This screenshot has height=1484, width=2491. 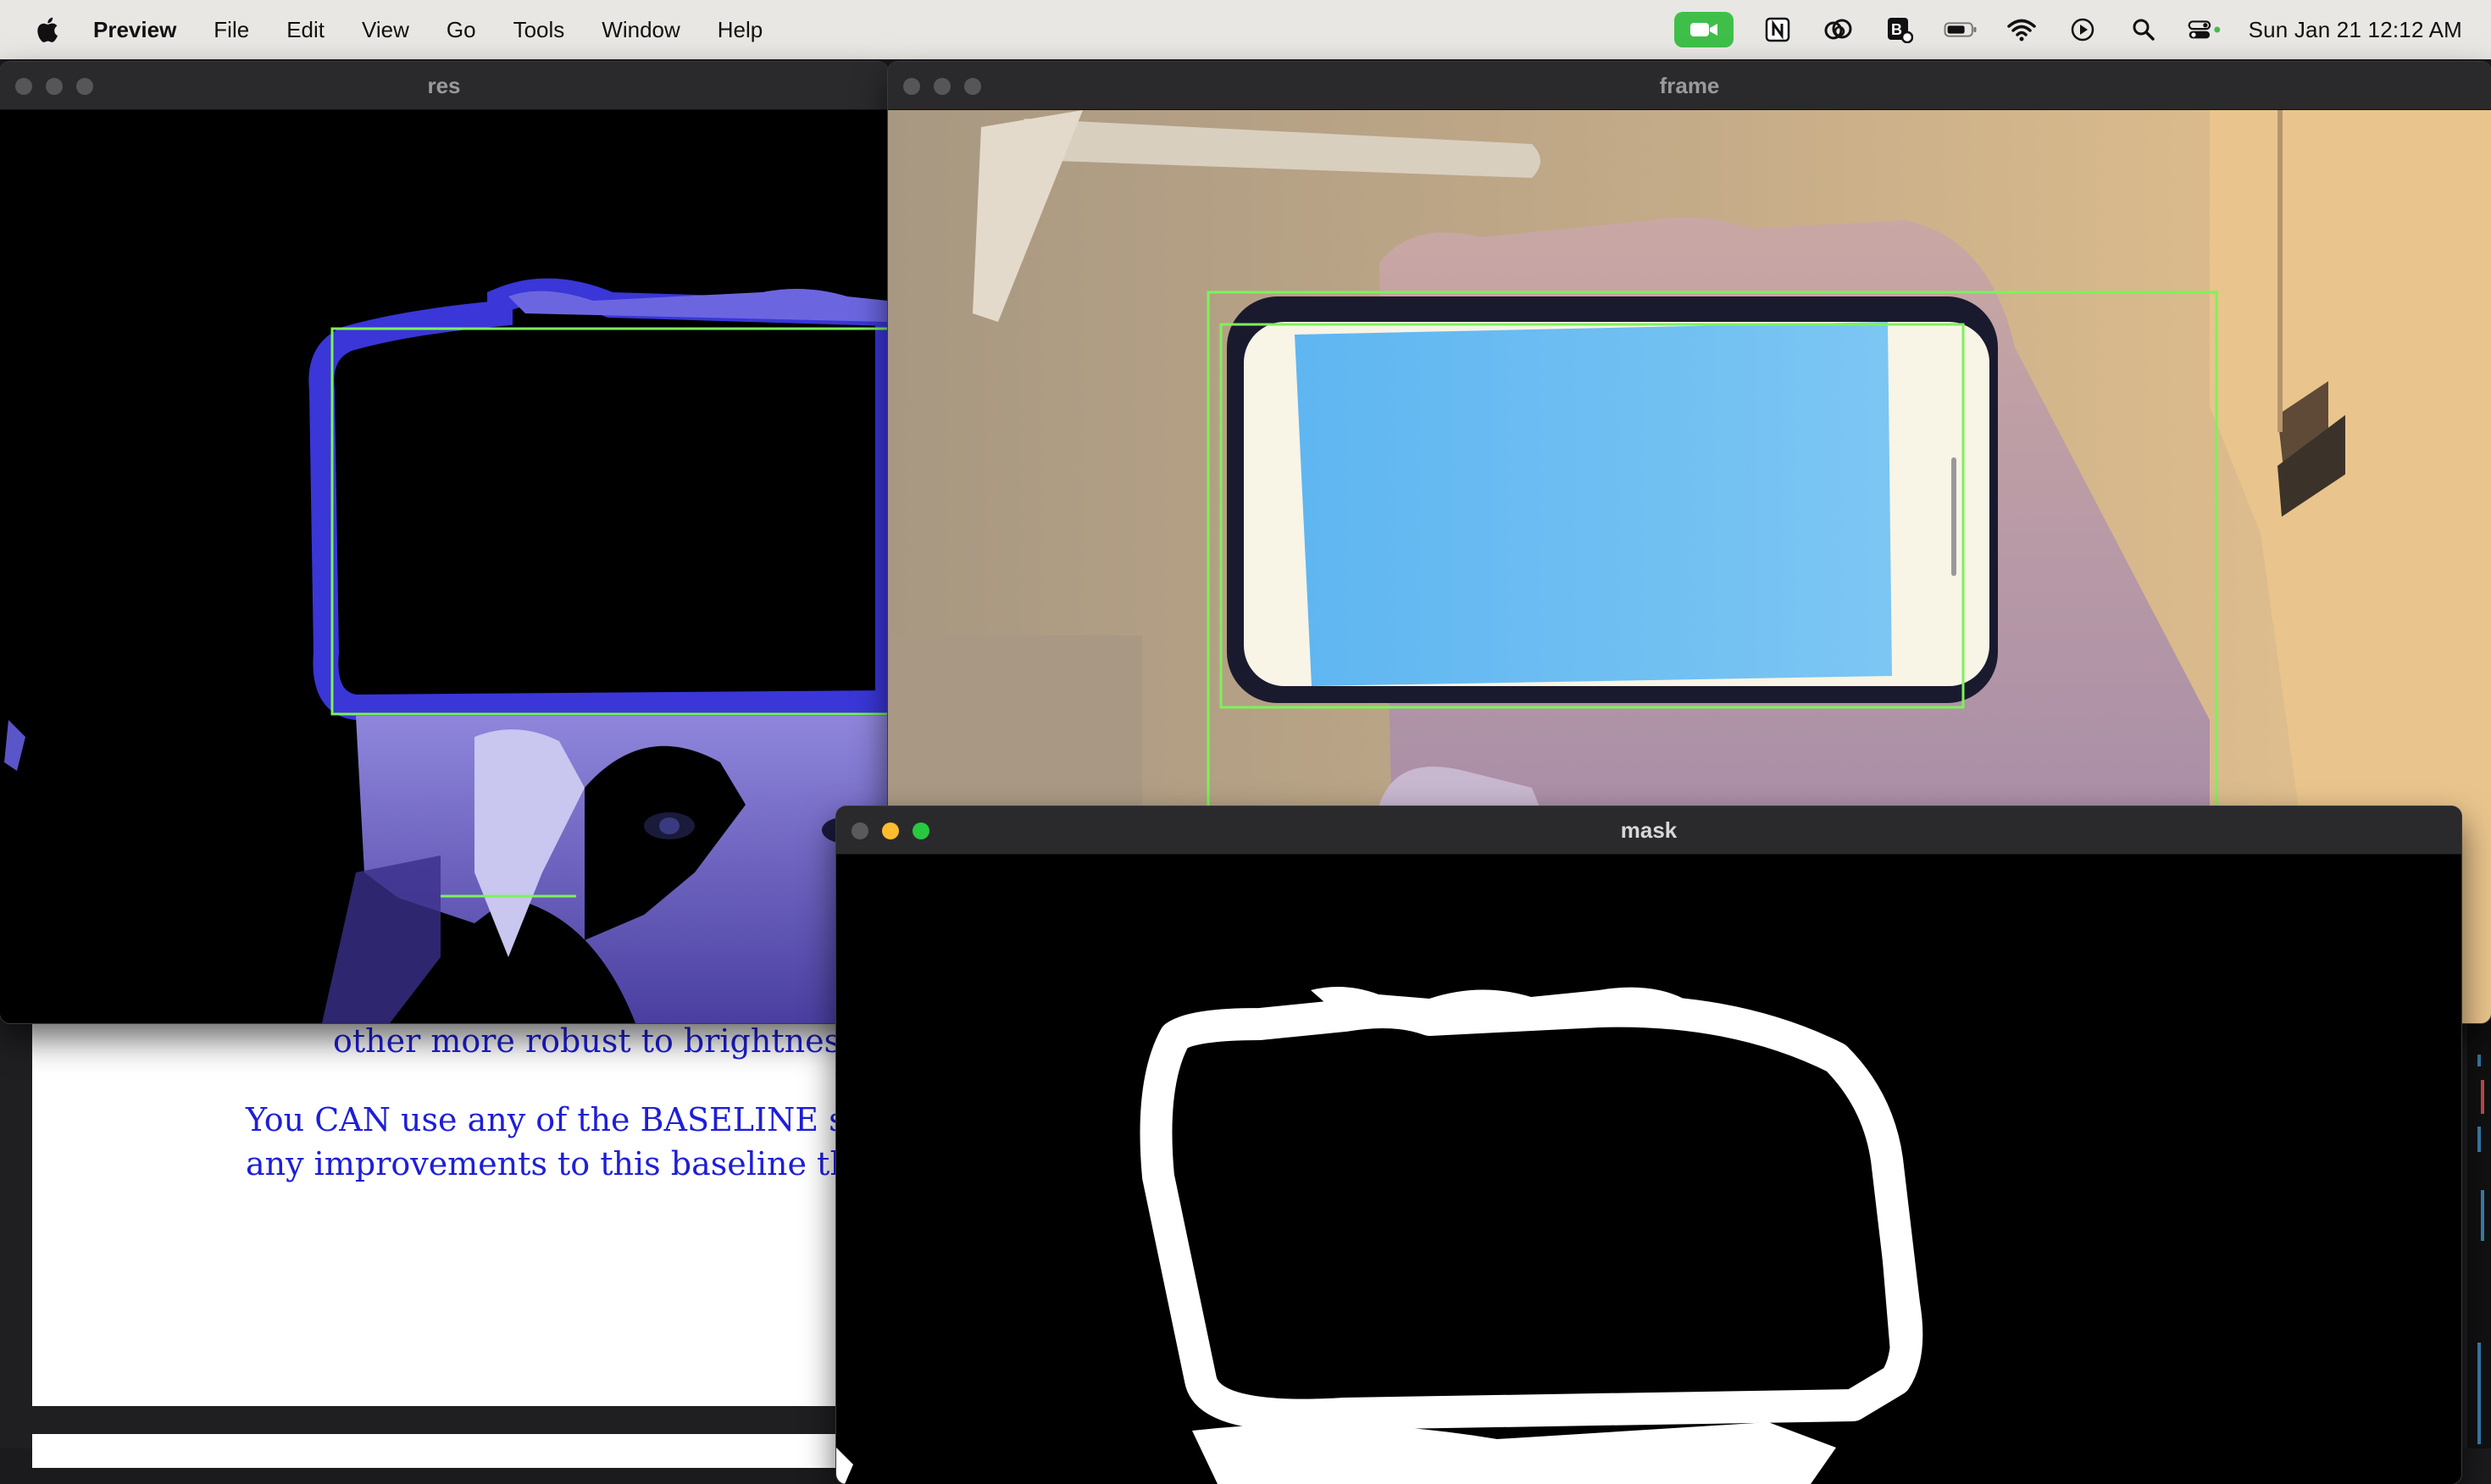 What do you see at coordinates (641, 29) in the screenshot?
I see `menu-window: Window` at bounding box center [641, 29].